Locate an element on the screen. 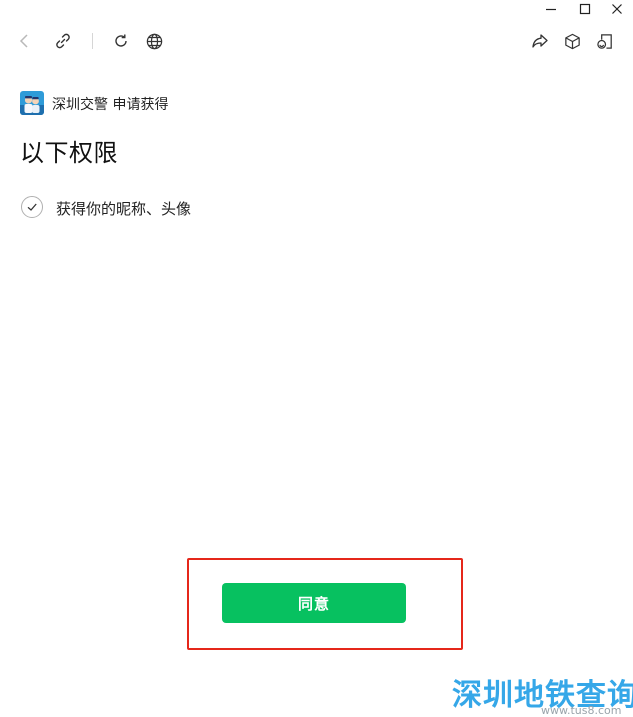 The height and width of the screenshot is (717, 633). request-text: 申请获得 is located at coordinates (140, 105).